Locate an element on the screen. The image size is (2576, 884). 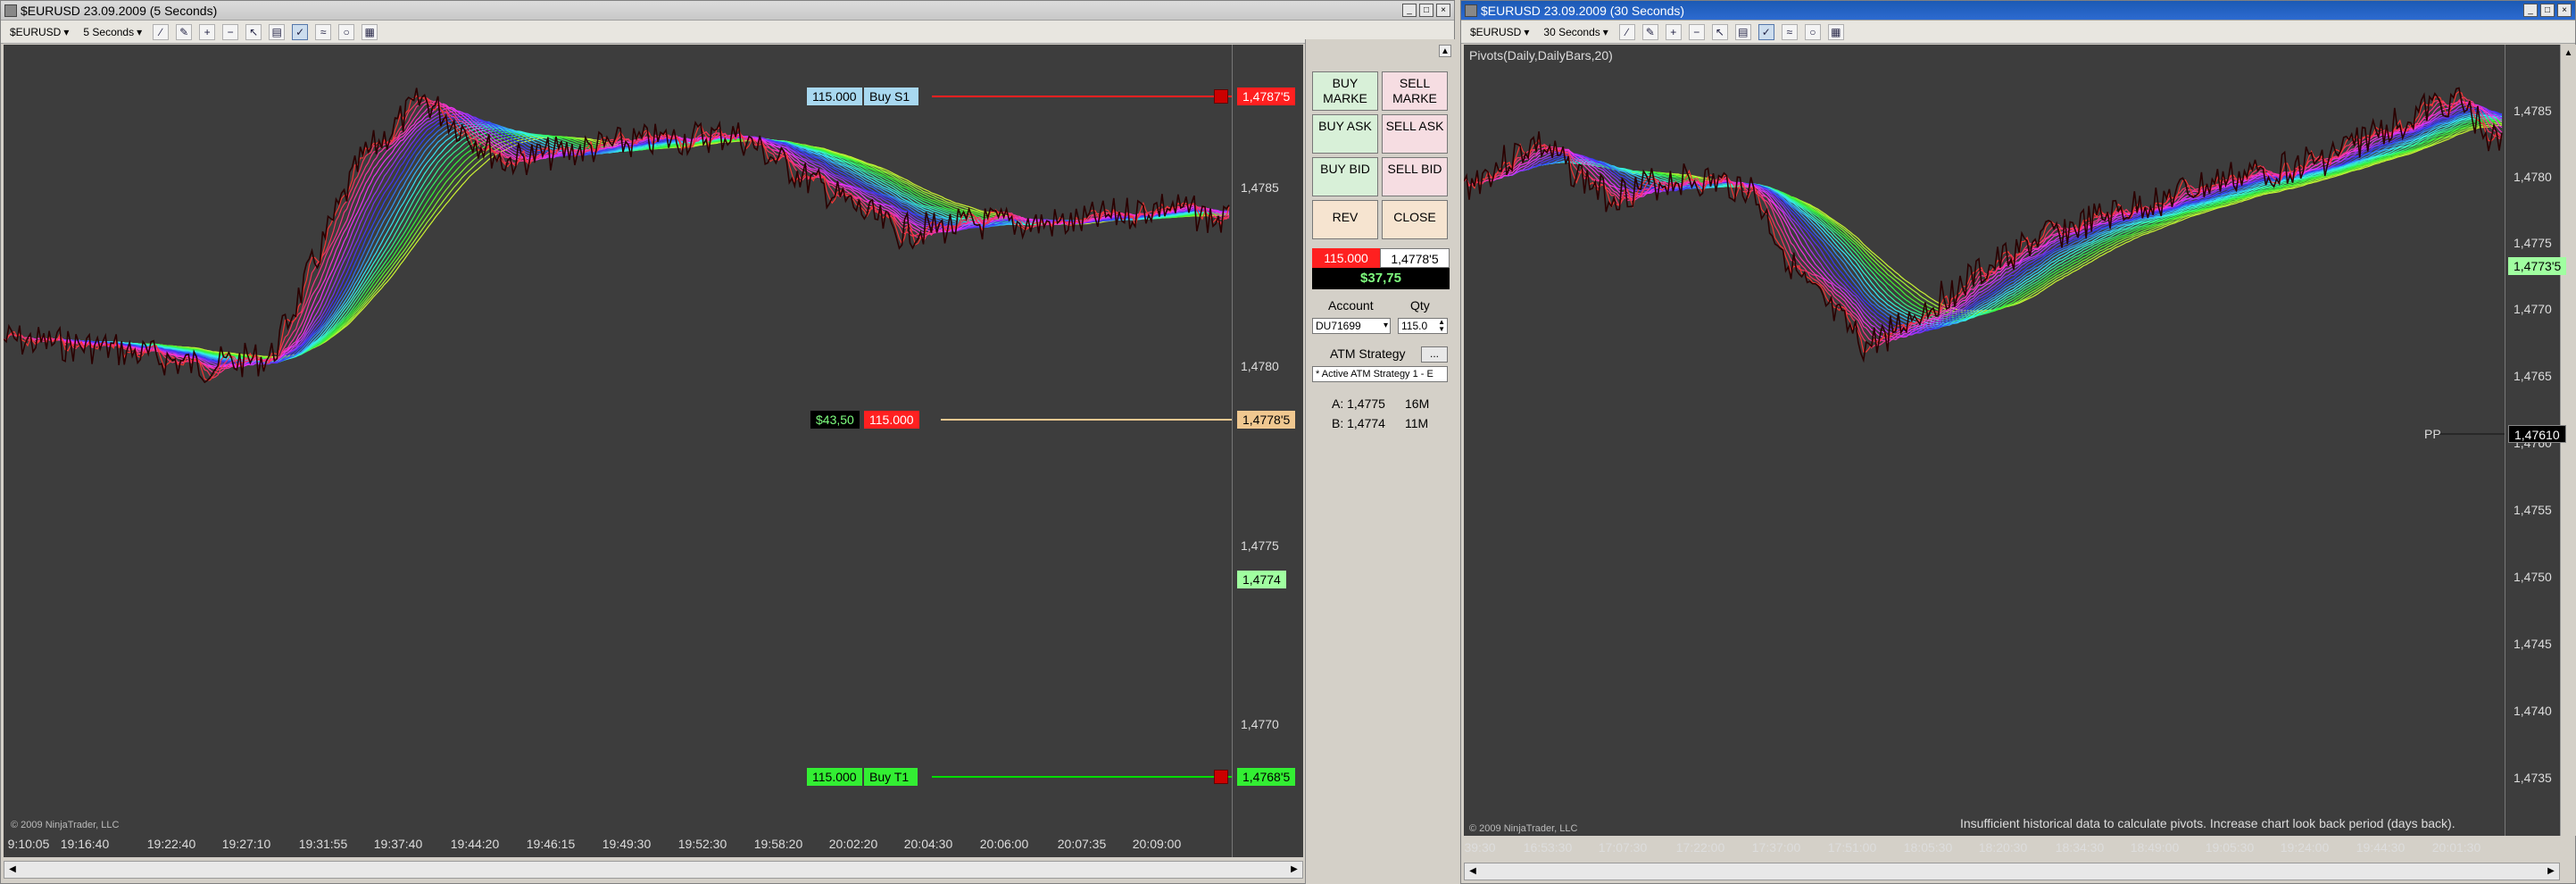
time-tick: 19:46:15 is located at coordinates (551, 844).